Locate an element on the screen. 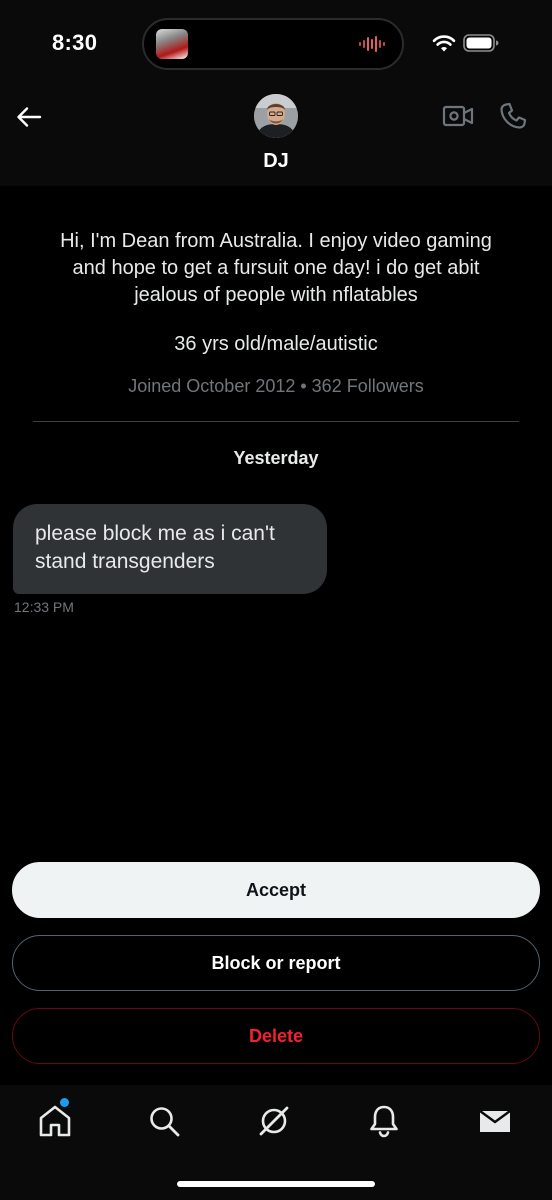  profile-tags: 36 yrs old/male/autistic is located at coordinates (276, 344).